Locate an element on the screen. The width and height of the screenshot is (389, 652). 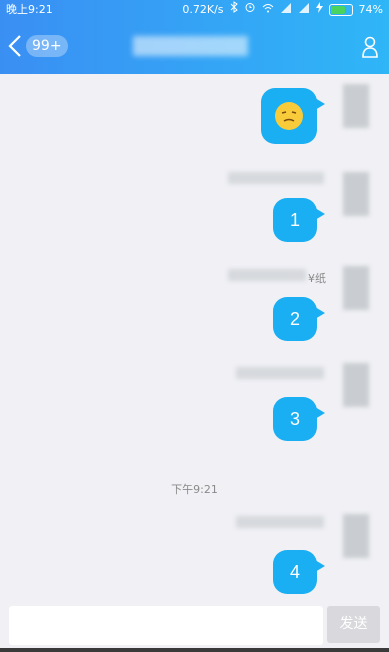
wifi-icon is located at coordinates (268, 10).